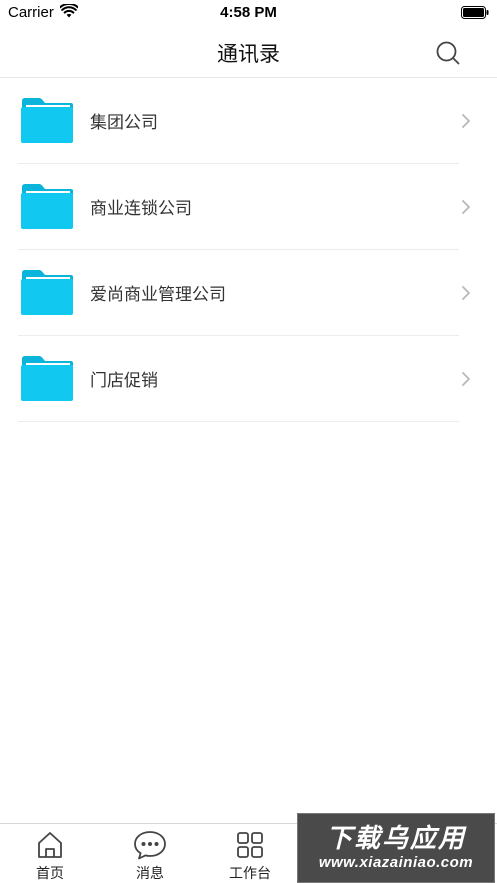 Image resolution: width=497 pixels, height=883 pixels. Describe the element at coordinates (124, 123) in the screenshot. I see `list-item-label: 集团公司` at that location.